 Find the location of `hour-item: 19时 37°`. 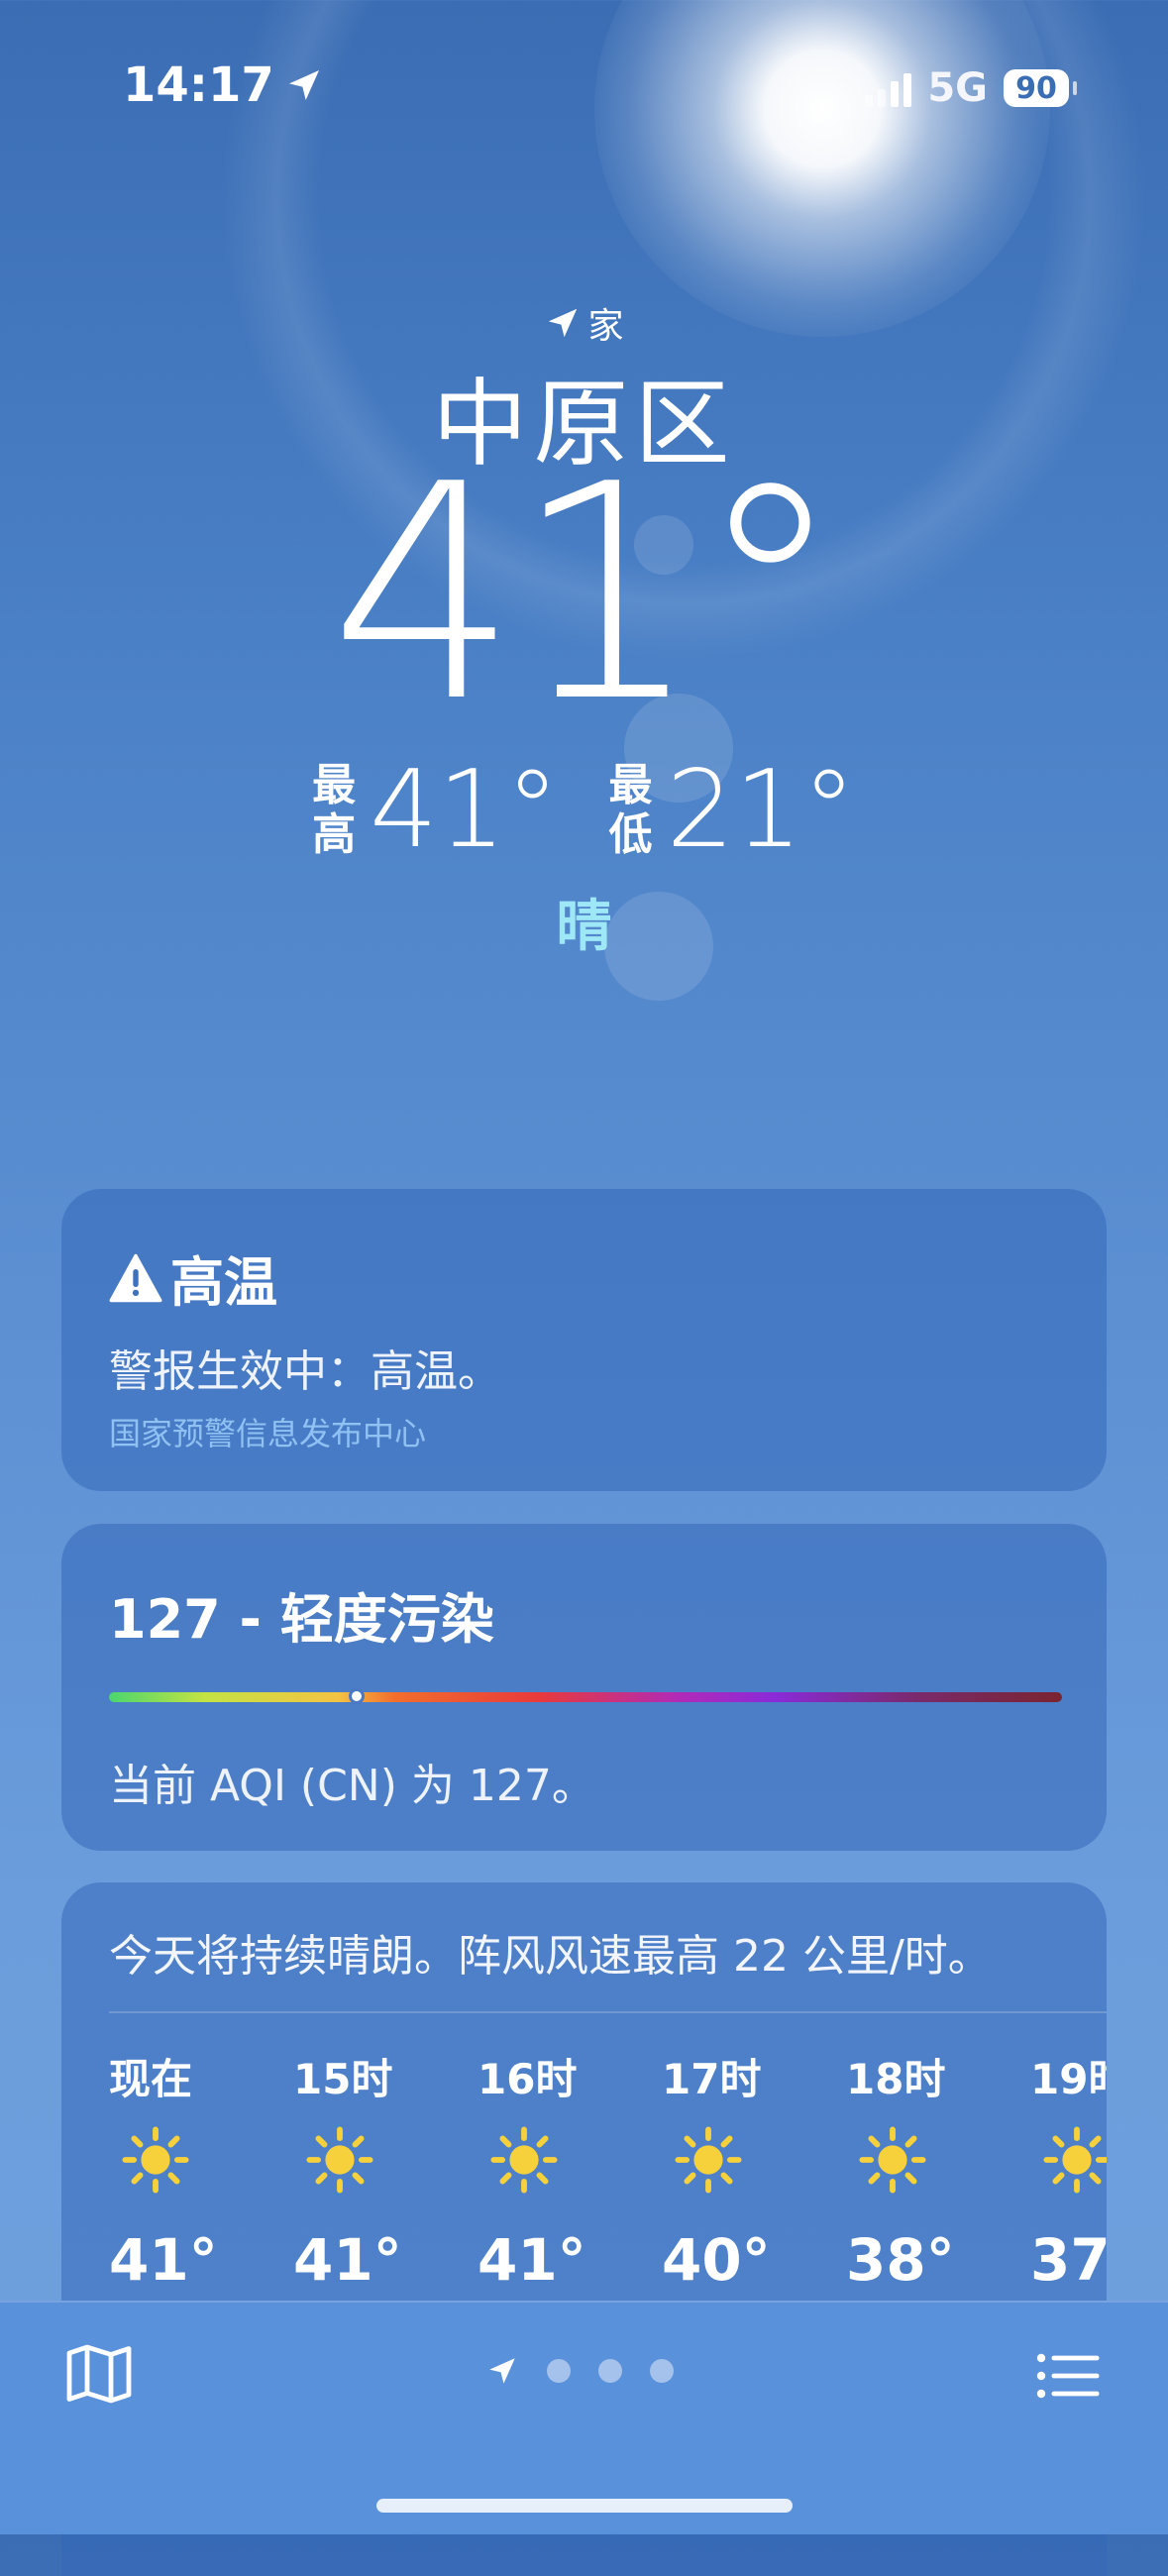

hour-item: 19时 37° is located at coordinates (1068, 2170).